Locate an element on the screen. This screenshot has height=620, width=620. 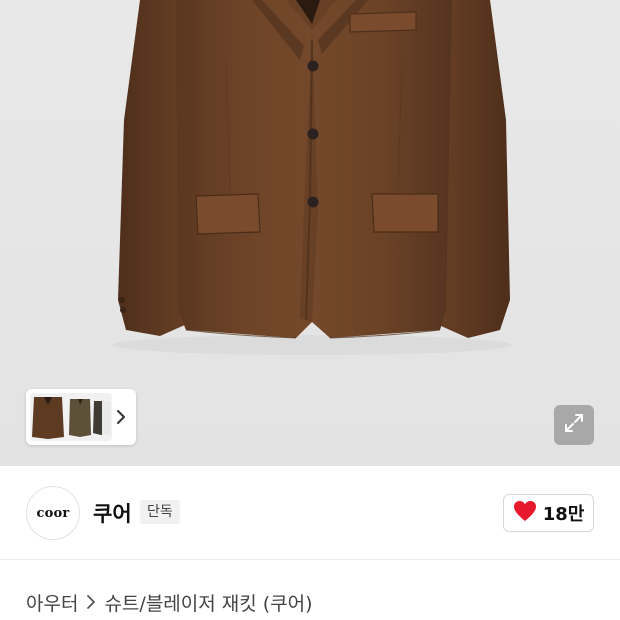
expand-icon is located at coordinates (574, 425).